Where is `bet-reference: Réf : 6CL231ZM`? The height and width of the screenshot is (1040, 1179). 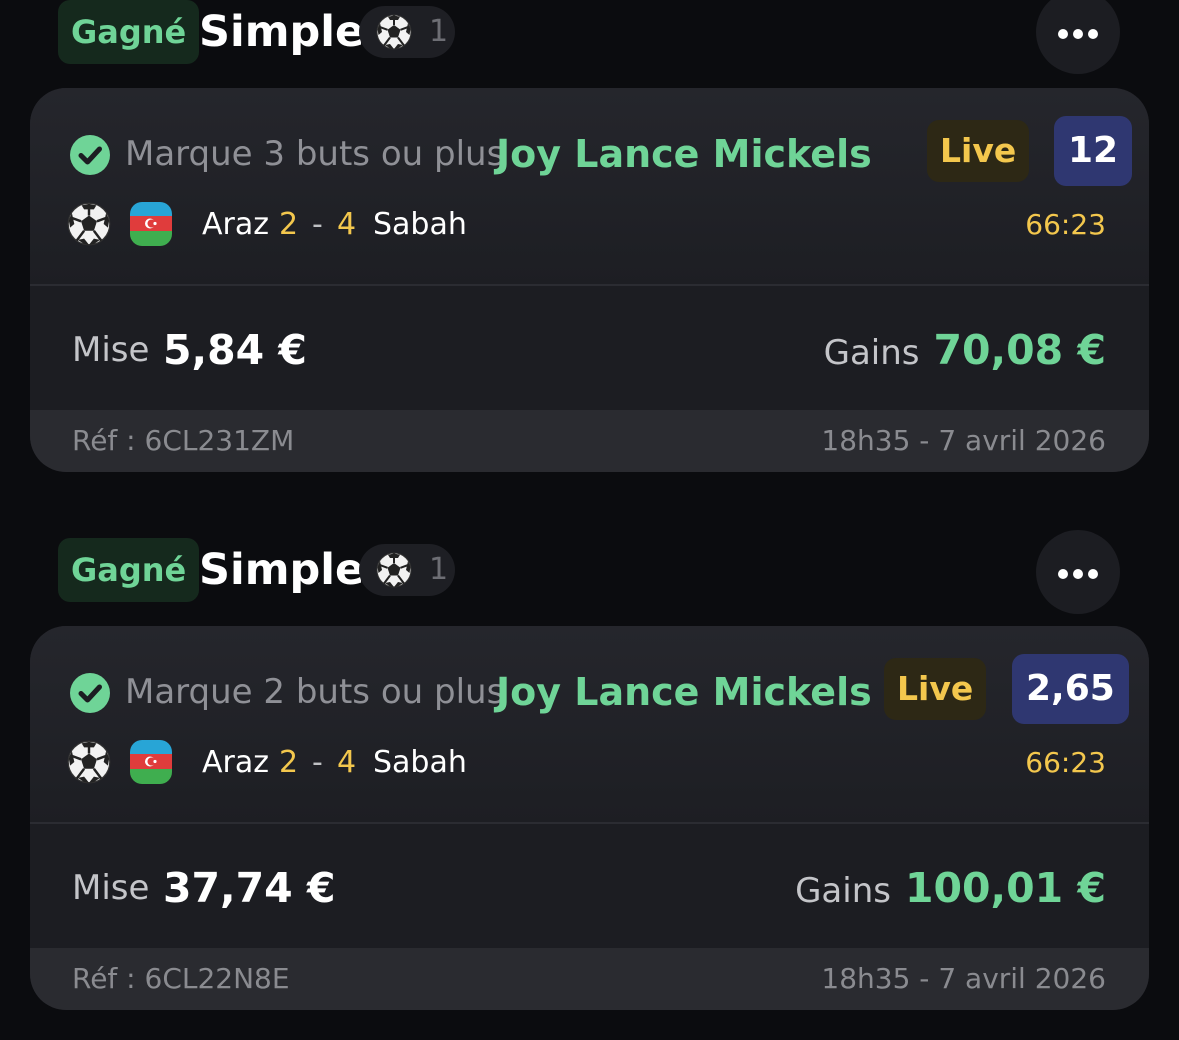 bet-reference: Réf : 6CL231ZM is located at coordinates (183, 440).